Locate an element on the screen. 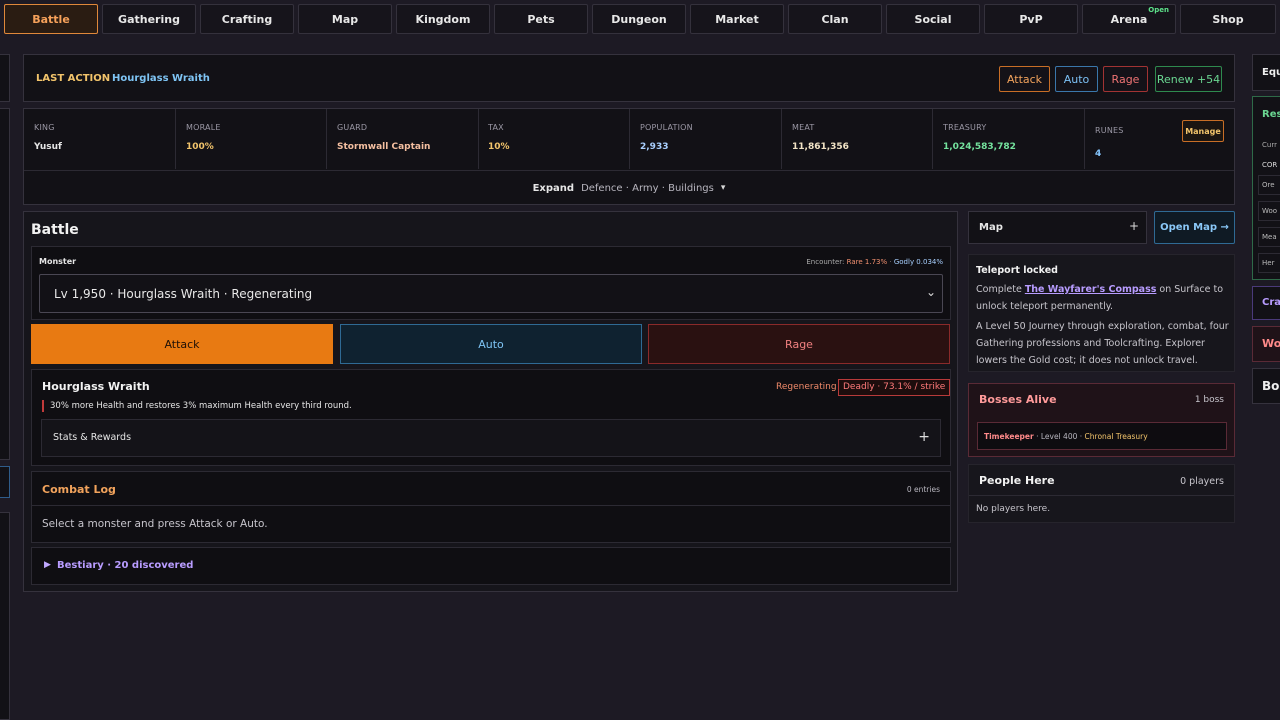 The image size is (1280, 720). equipment-panel: Equ is located at coordinates (1266, 72).